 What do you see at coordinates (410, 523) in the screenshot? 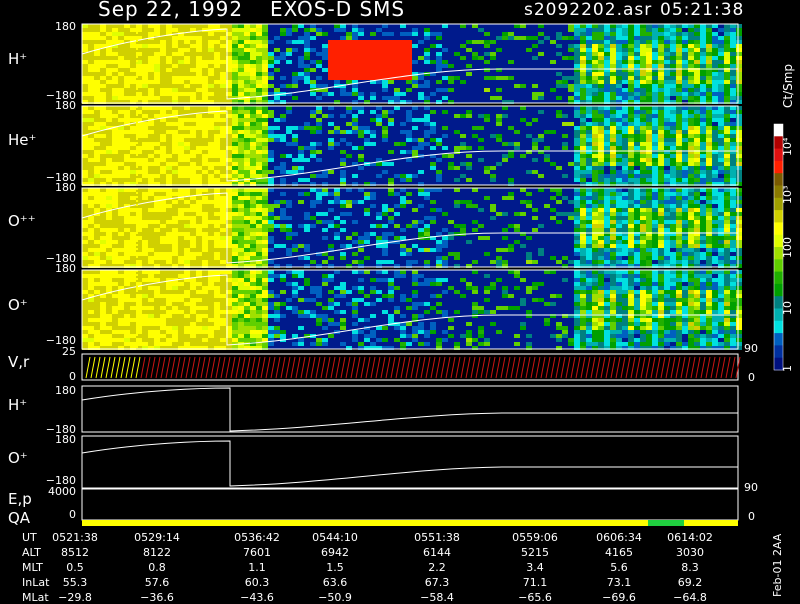
I see `qa-bar` at bounding box center [410, 523].